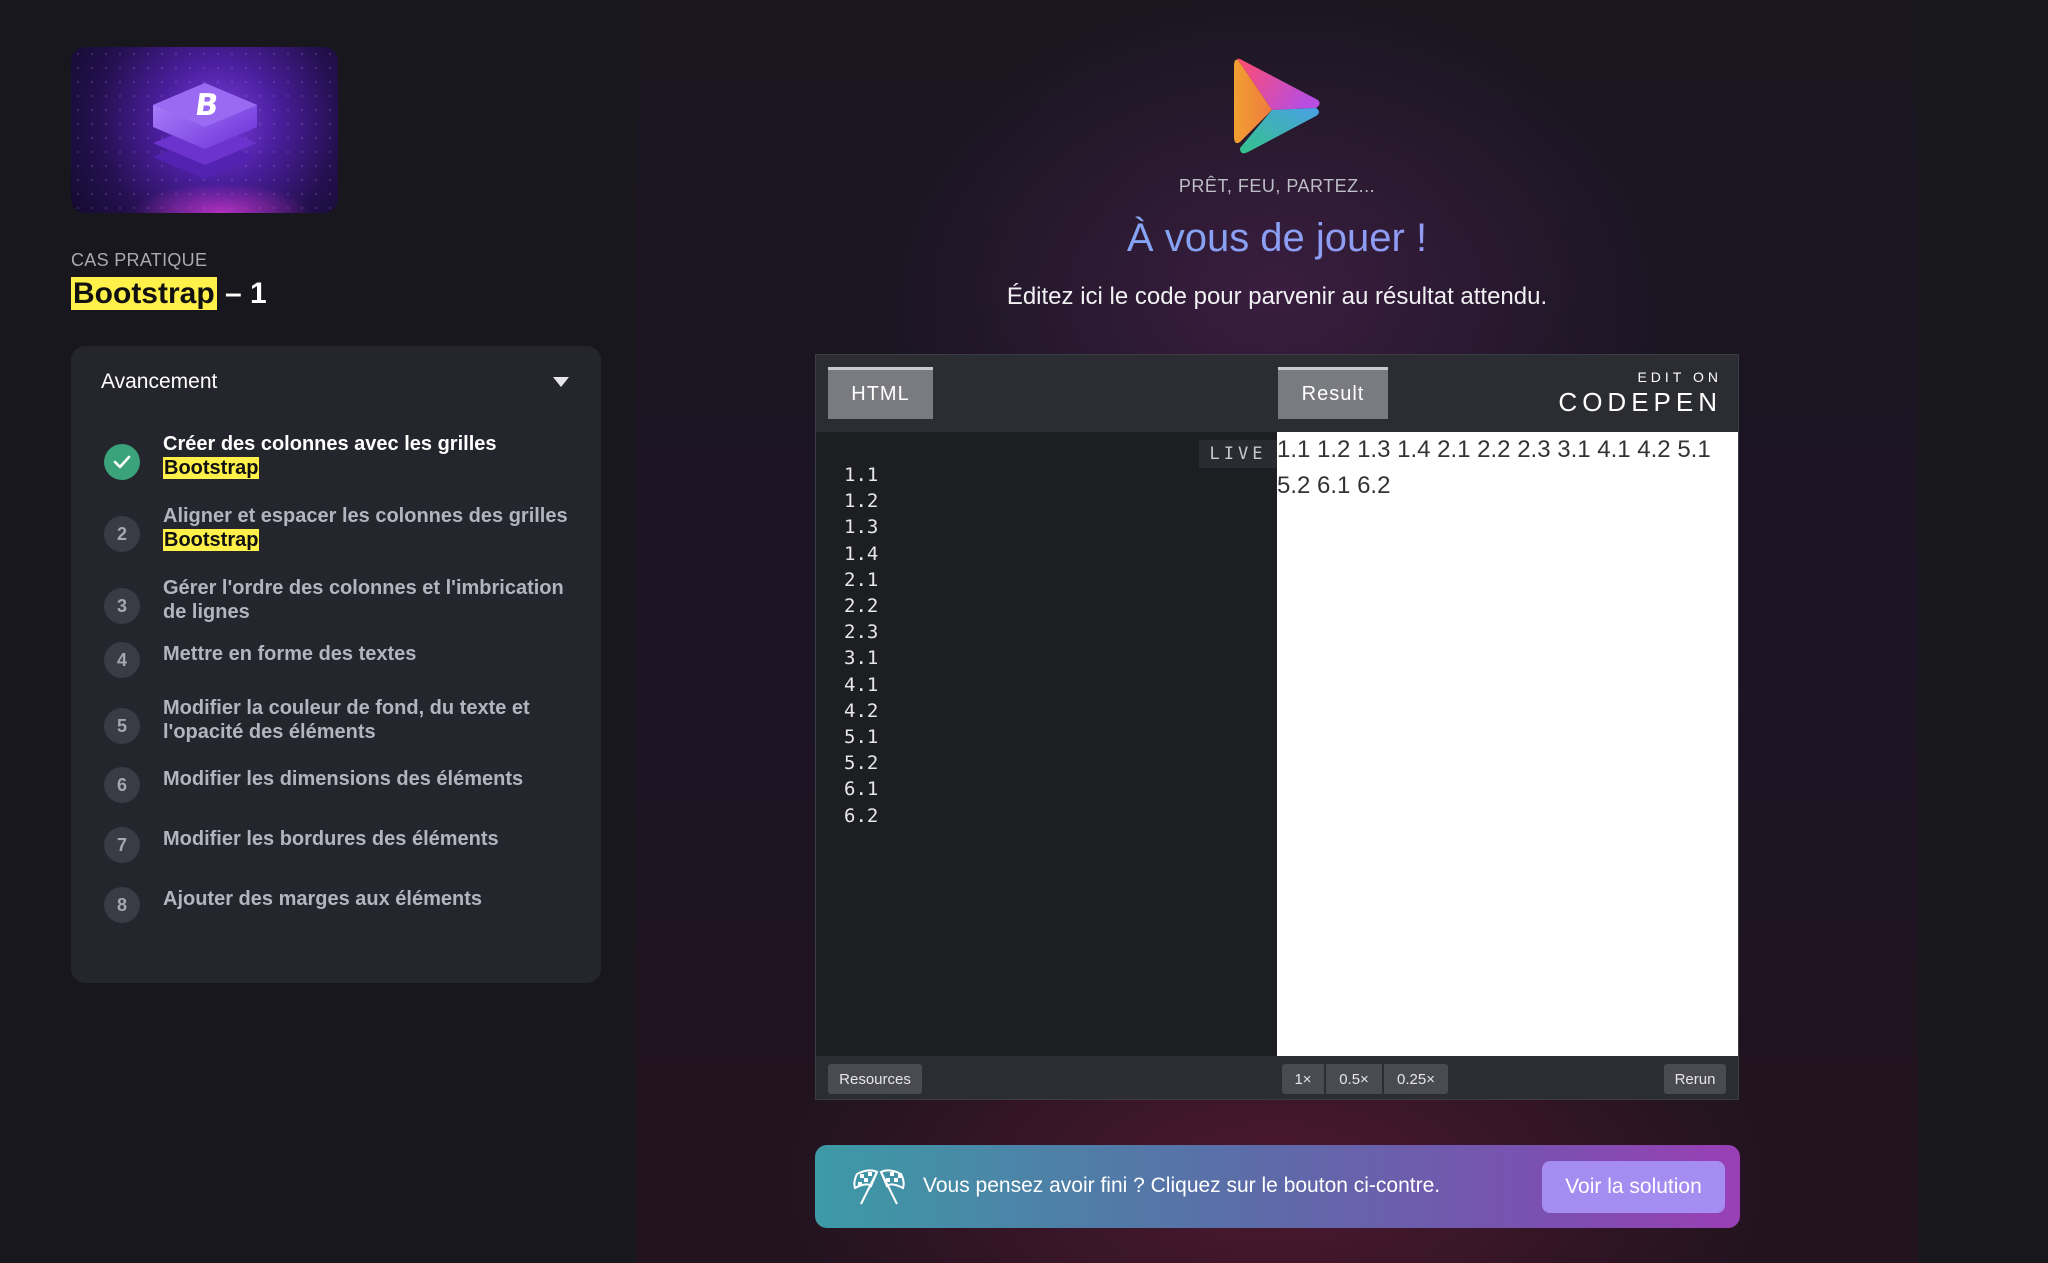 Image resolution: width=2048 pixels, height=1263 pixels. I want to click on step-label: Modifier les bordures des éléments, so click(368, 839).